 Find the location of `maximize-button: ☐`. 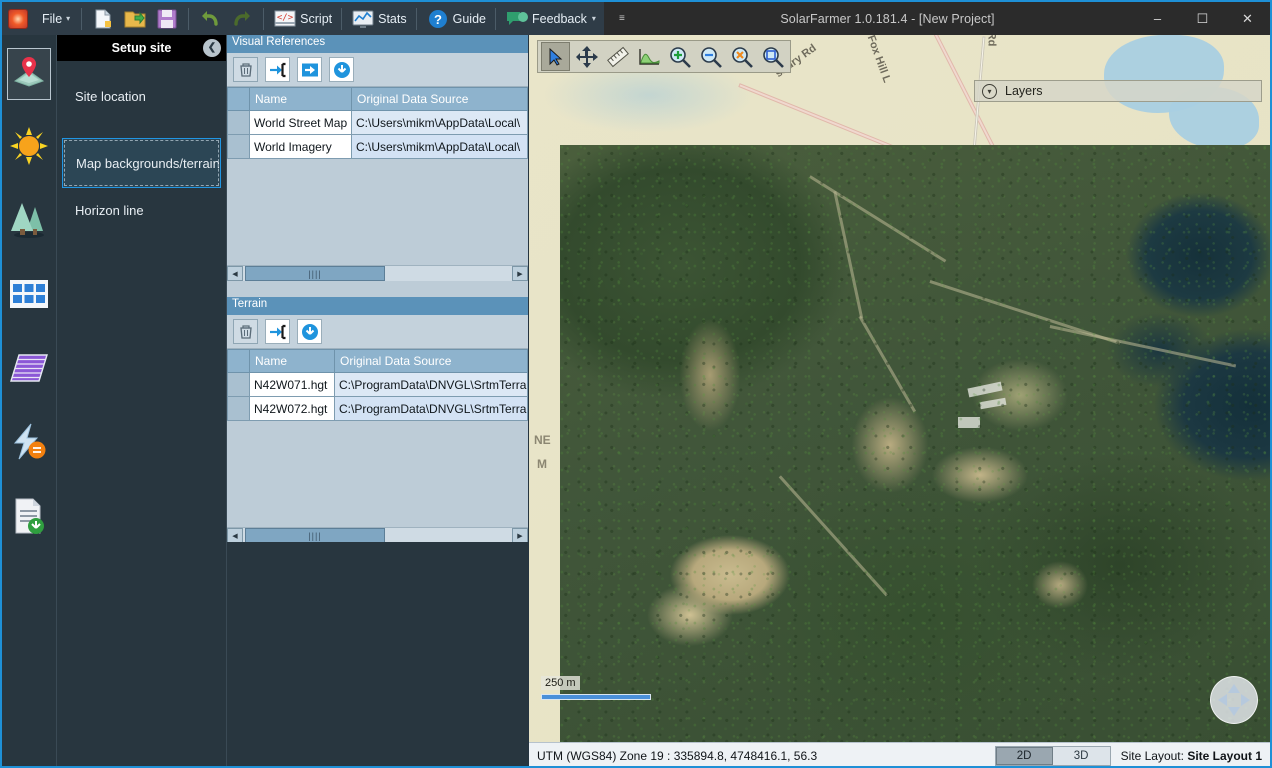

maximize-button: ☐ is located at coordinates (1202, 18).